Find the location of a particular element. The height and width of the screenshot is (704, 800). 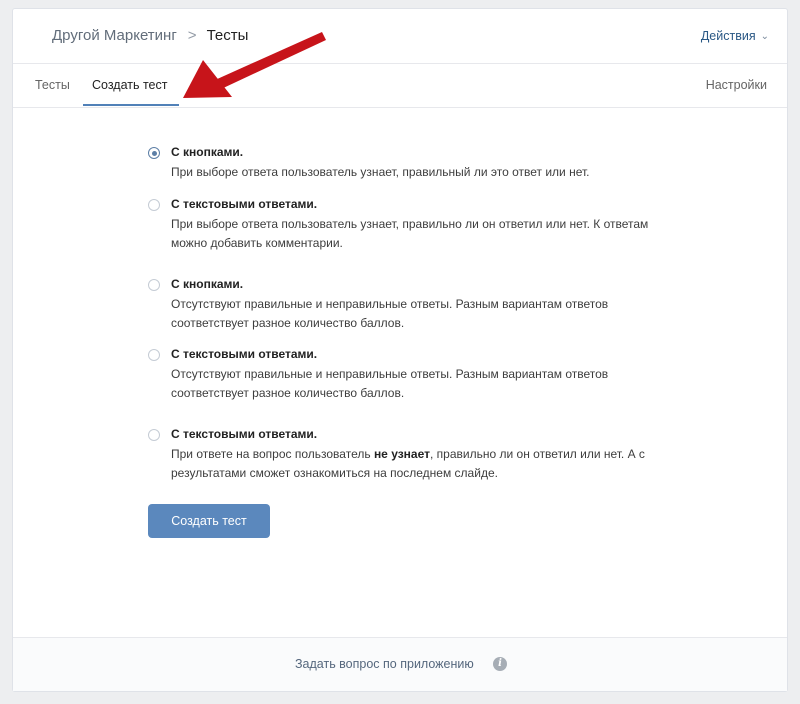

breadcrumb: Другой Маркетинг > Тесты is located at coordinates (150, 35).